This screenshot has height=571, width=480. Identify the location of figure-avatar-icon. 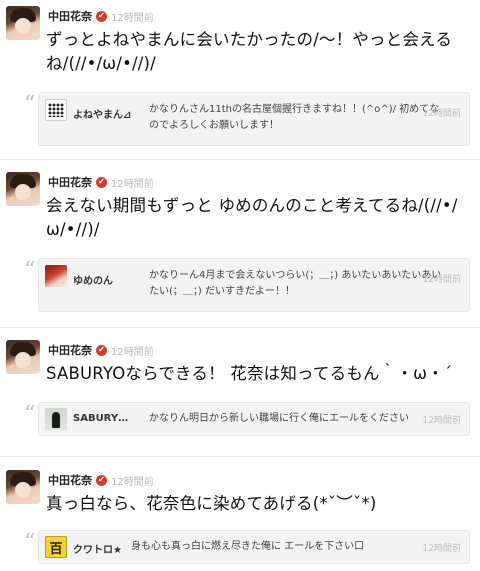
(56, 419).